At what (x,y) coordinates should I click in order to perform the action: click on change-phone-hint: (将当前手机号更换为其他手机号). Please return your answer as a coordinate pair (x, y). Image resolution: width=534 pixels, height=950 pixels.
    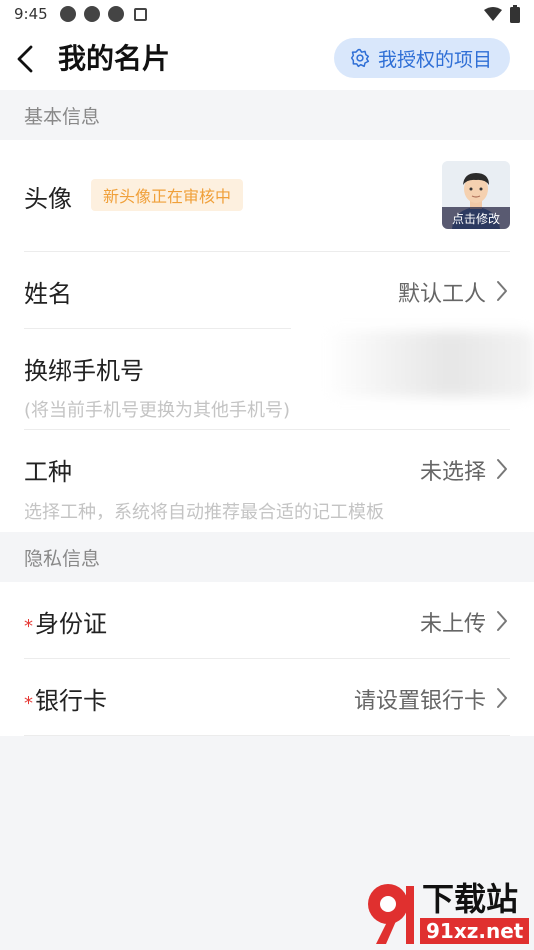
    Looking at the image, I should click on (157, 410).